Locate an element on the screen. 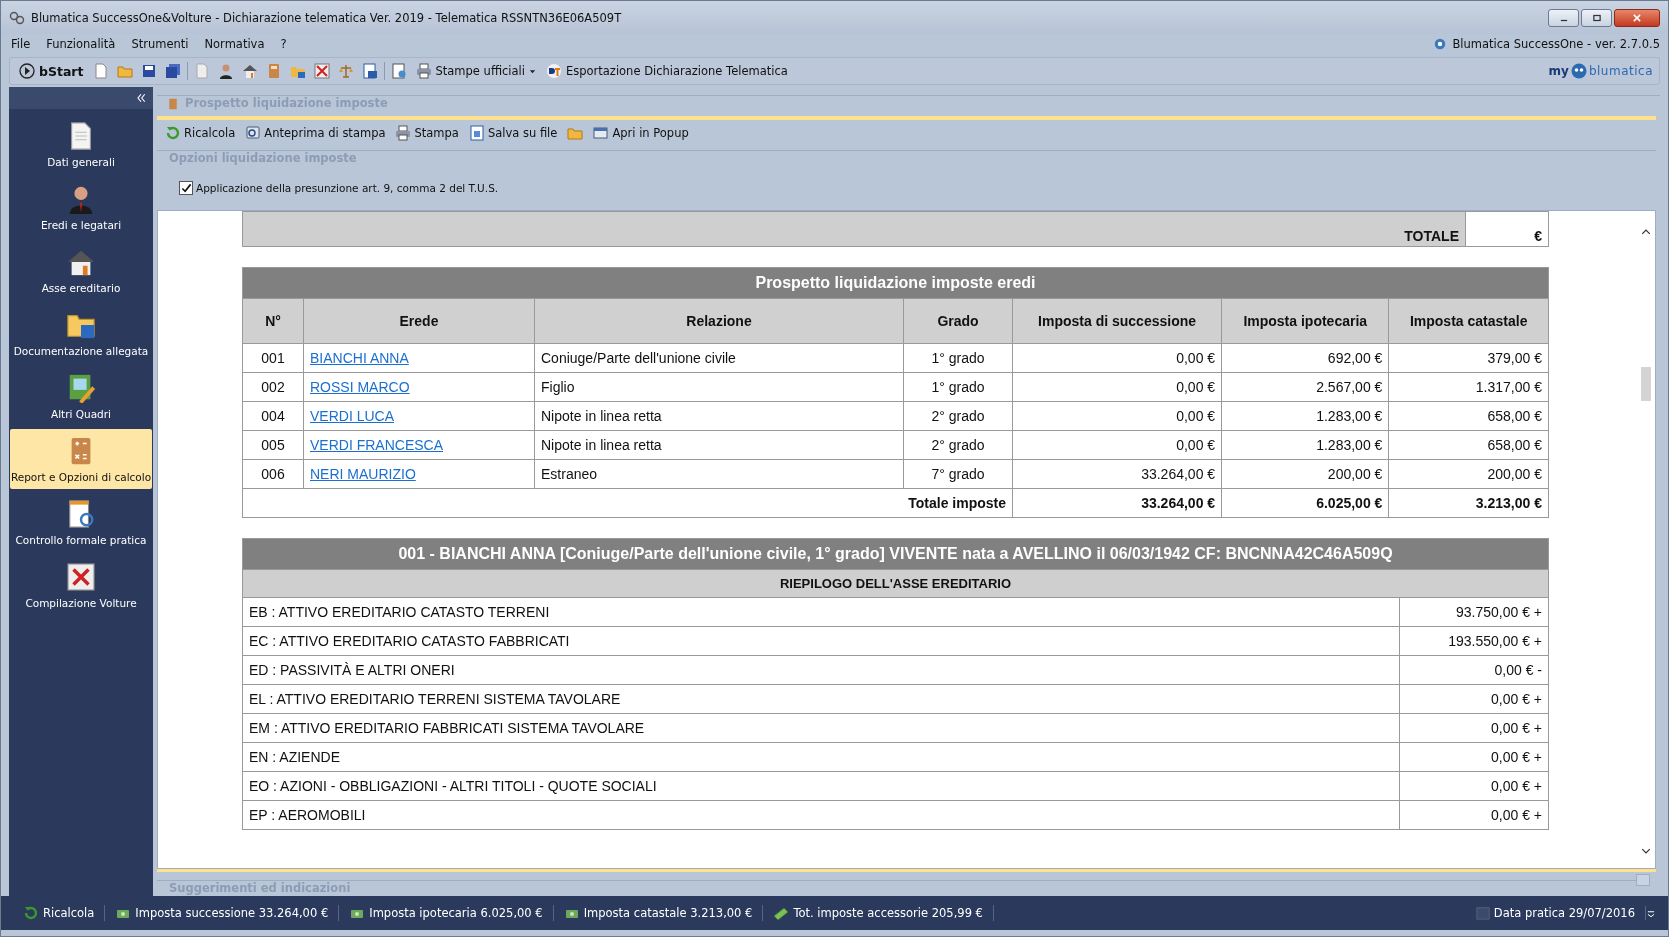 The image size is (1669, 937). save-all-icon is located at coordinates (172, 71).